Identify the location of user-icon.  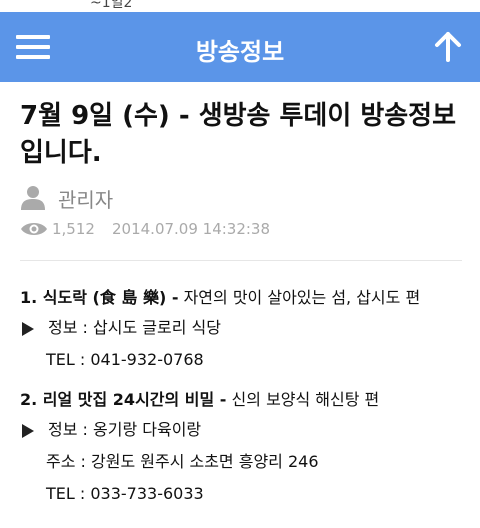
(33, 198).